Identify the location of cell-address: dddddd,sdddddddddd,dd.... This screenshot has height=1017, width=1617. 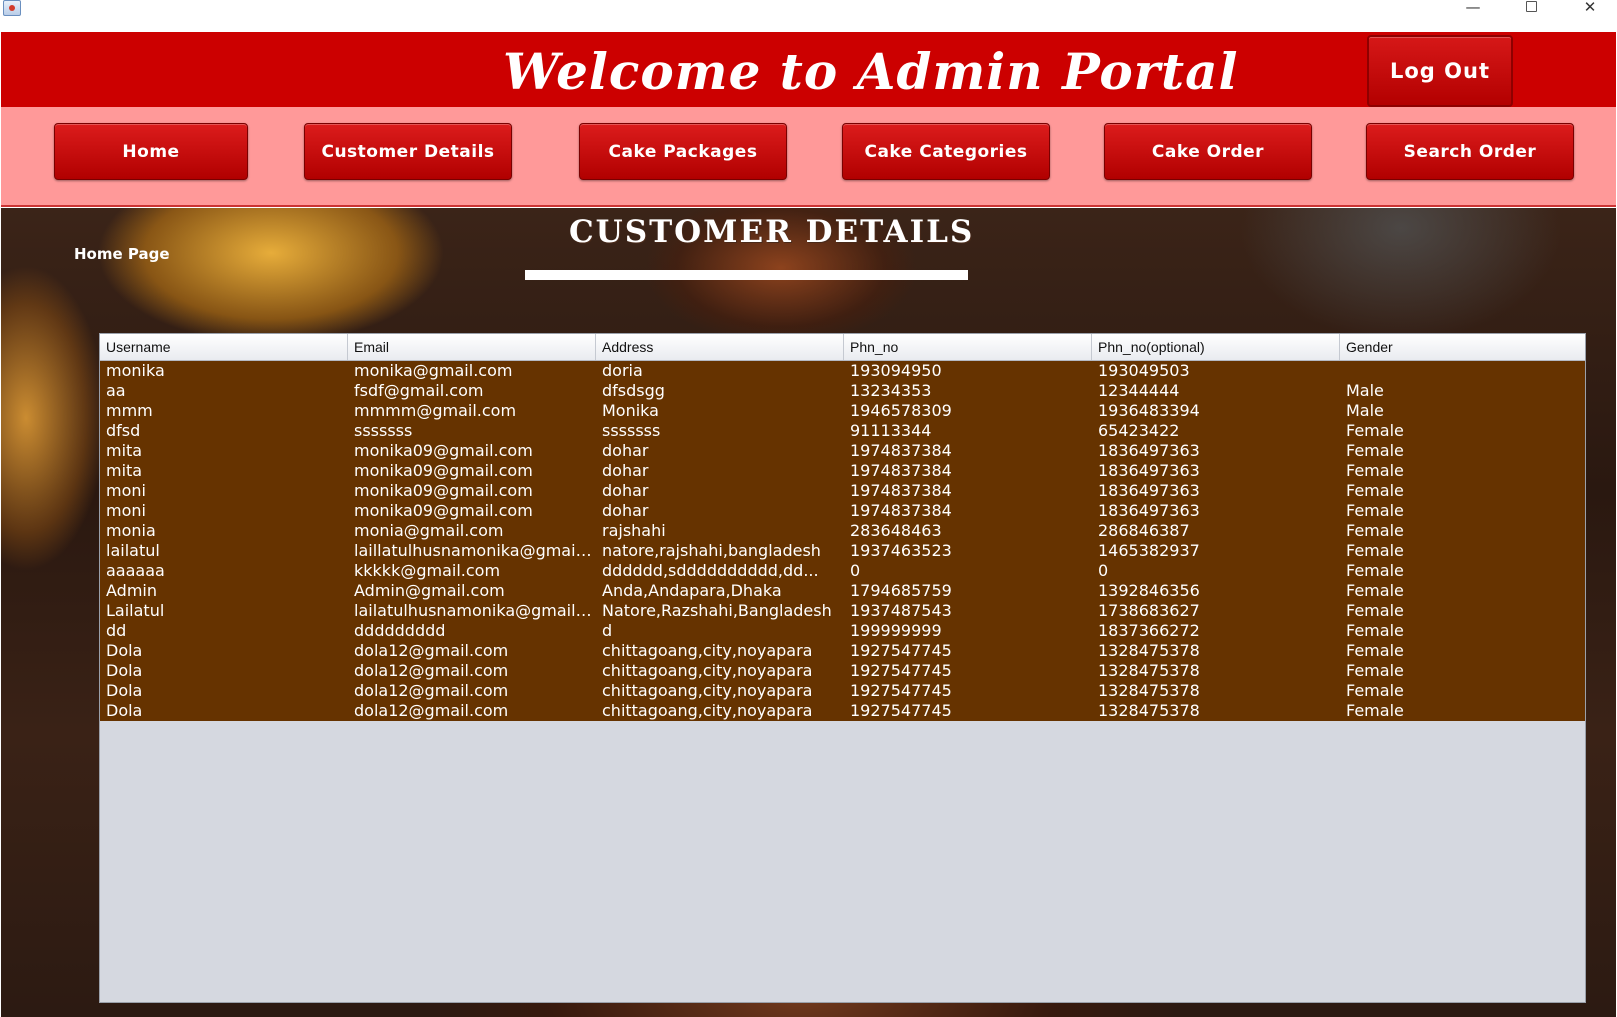
(720, 571).